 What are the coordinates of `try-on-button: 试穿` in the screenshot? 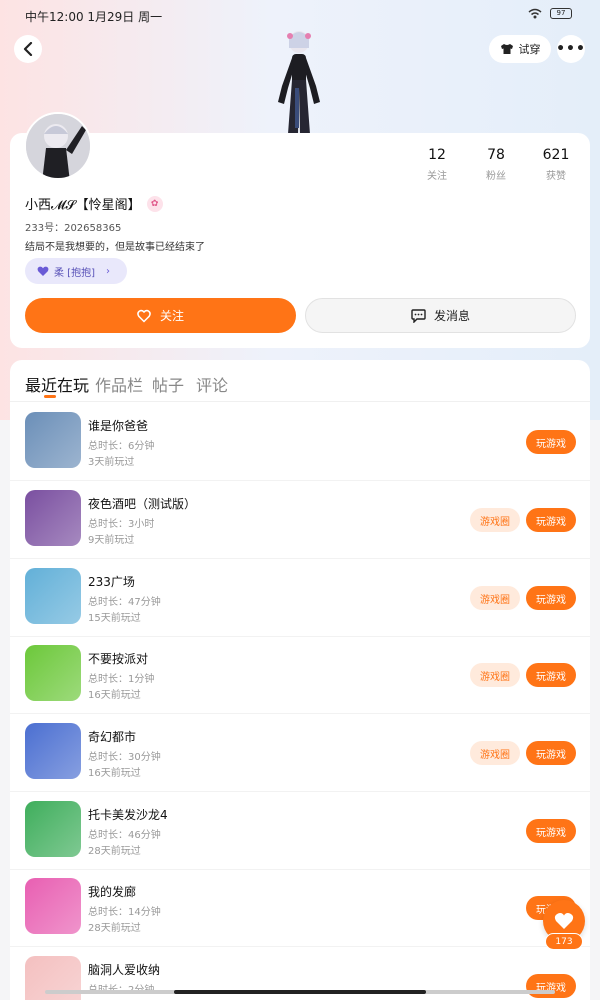 It's located at (520, 49).